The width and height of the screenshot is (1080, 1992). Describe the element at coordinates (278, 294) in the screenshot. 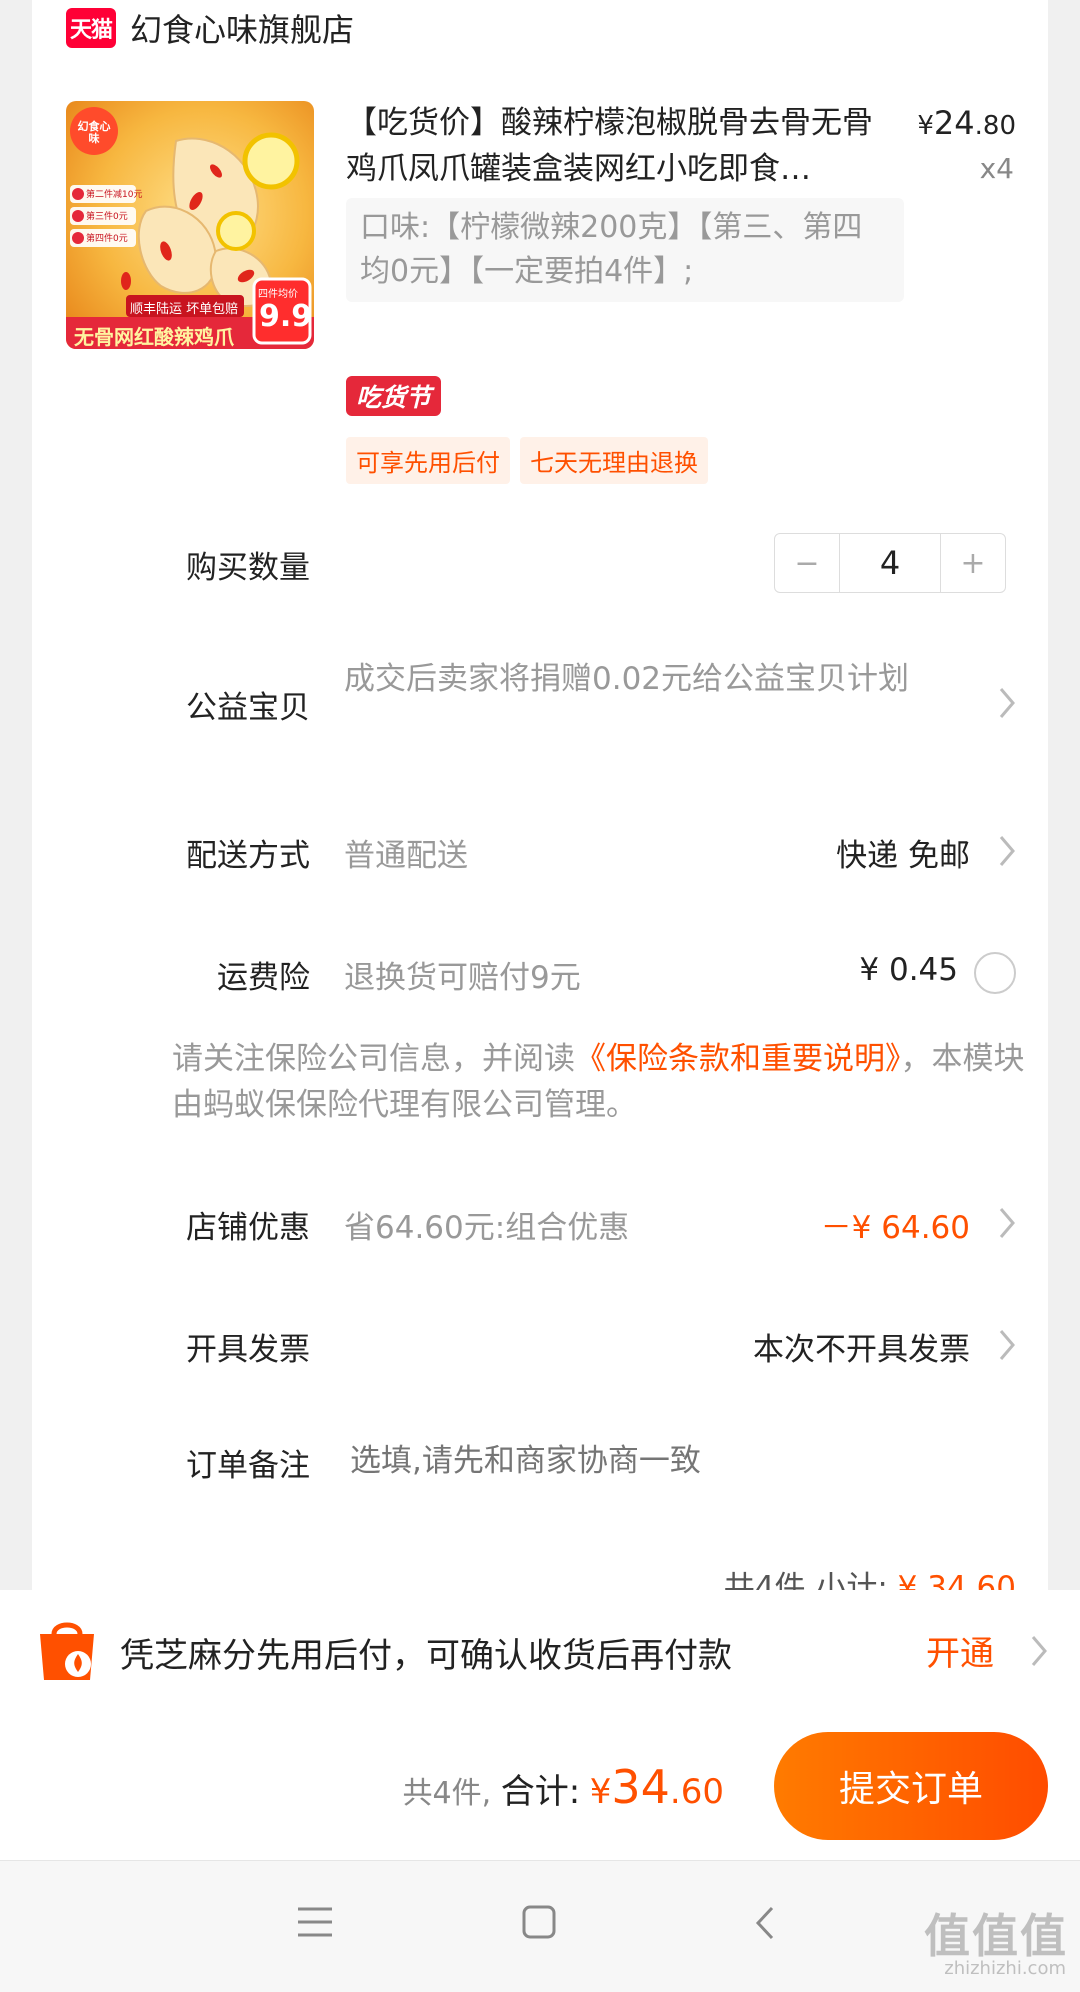

I see `thumb-price-label: 四件均价` at that location.